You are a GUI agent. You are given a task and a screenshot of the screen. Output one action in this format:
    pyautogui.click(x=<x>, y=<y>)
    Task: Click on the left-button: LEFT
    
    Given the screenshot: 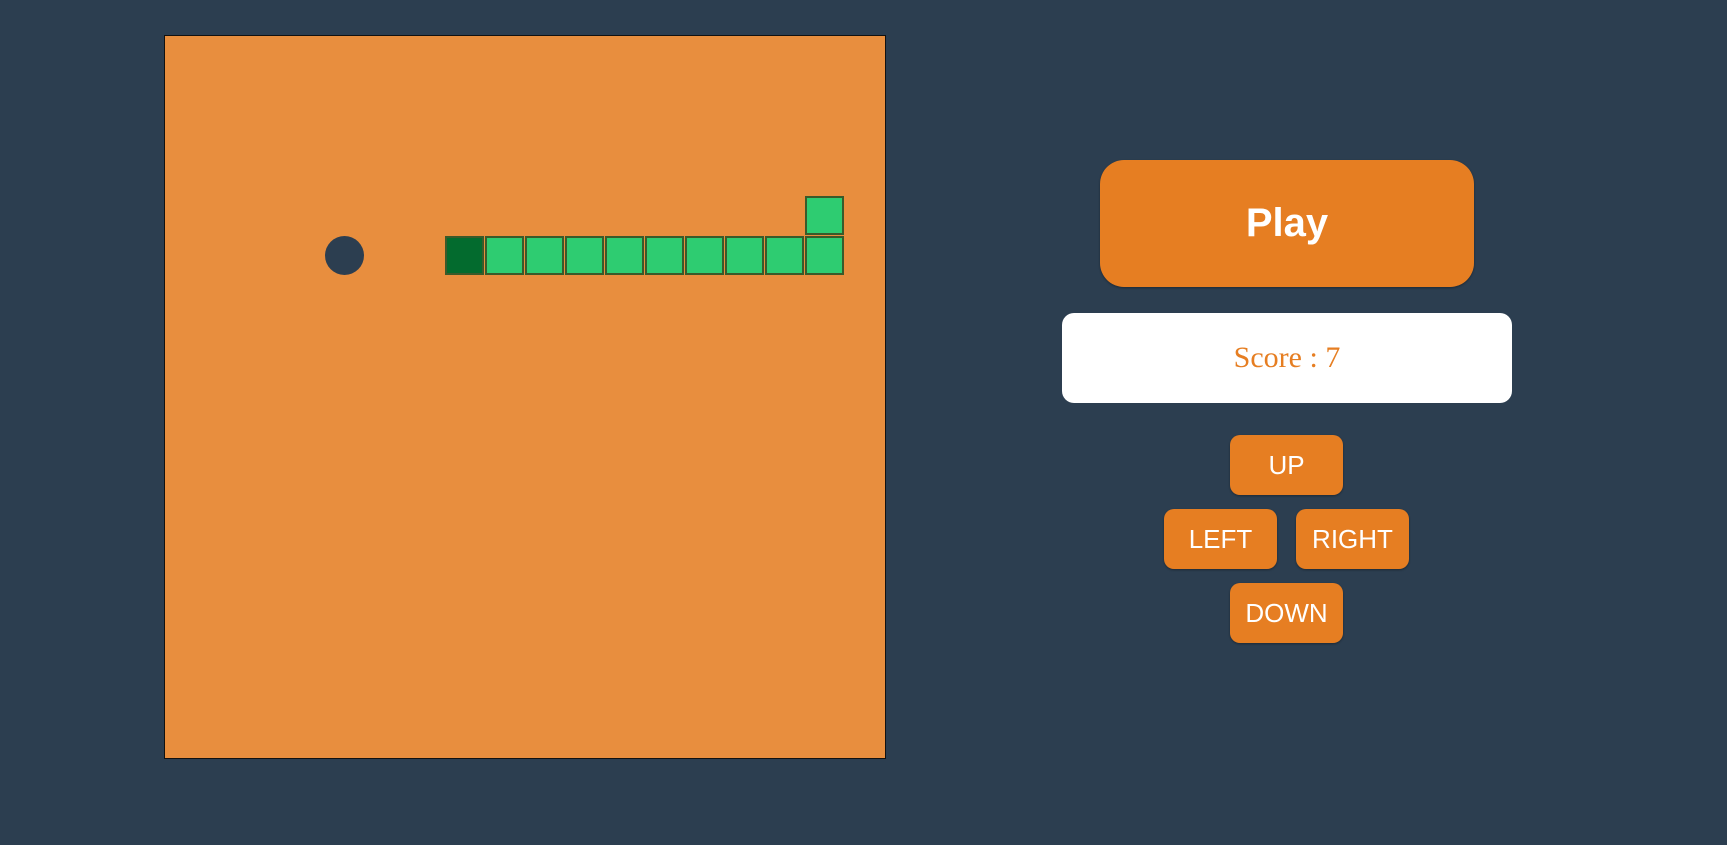 What is the action you would take?
    pyautogui.click(x=1220, y=539)
    